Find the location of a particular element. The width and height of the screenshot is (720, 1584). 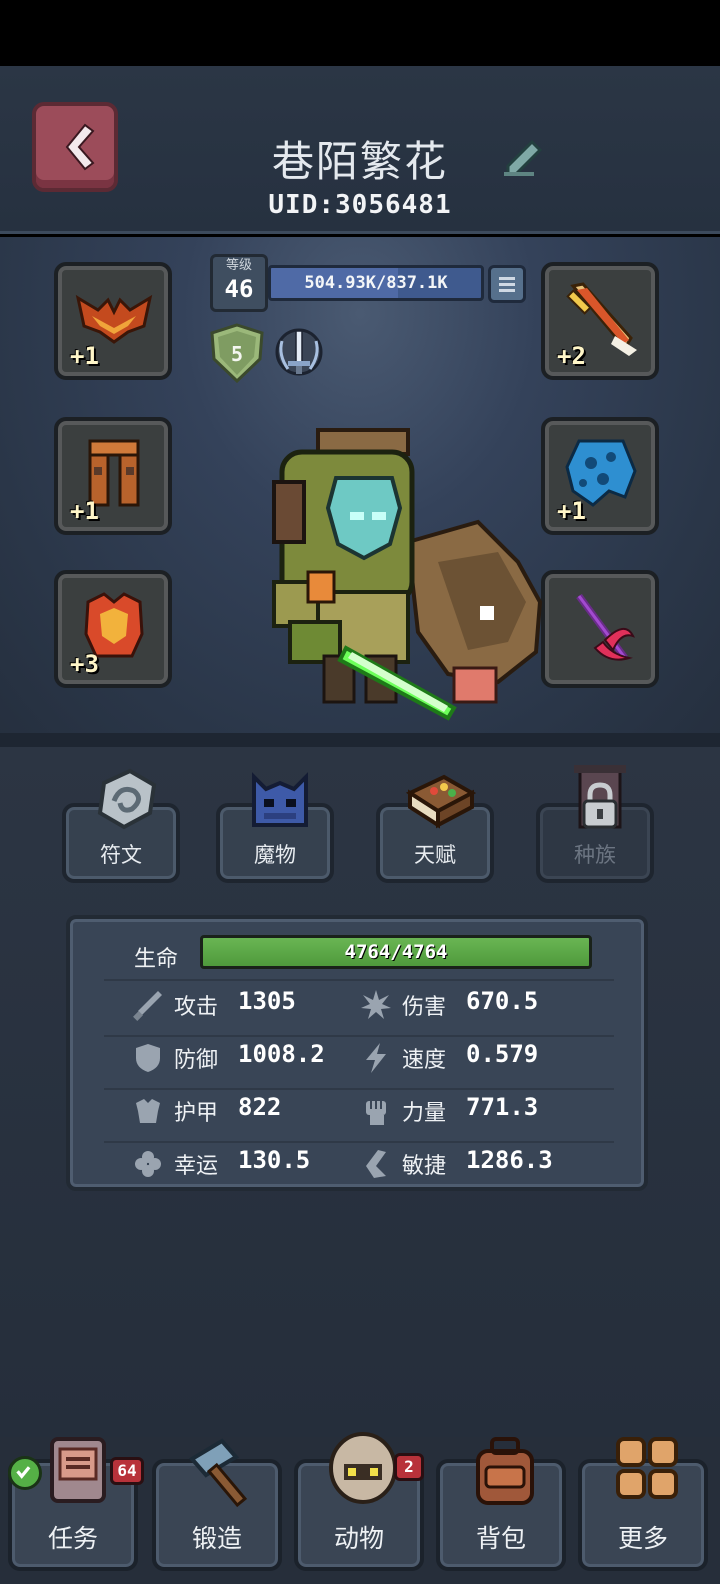

stat-speed: 速度 0.579 is located at coordinates (480, 1058).